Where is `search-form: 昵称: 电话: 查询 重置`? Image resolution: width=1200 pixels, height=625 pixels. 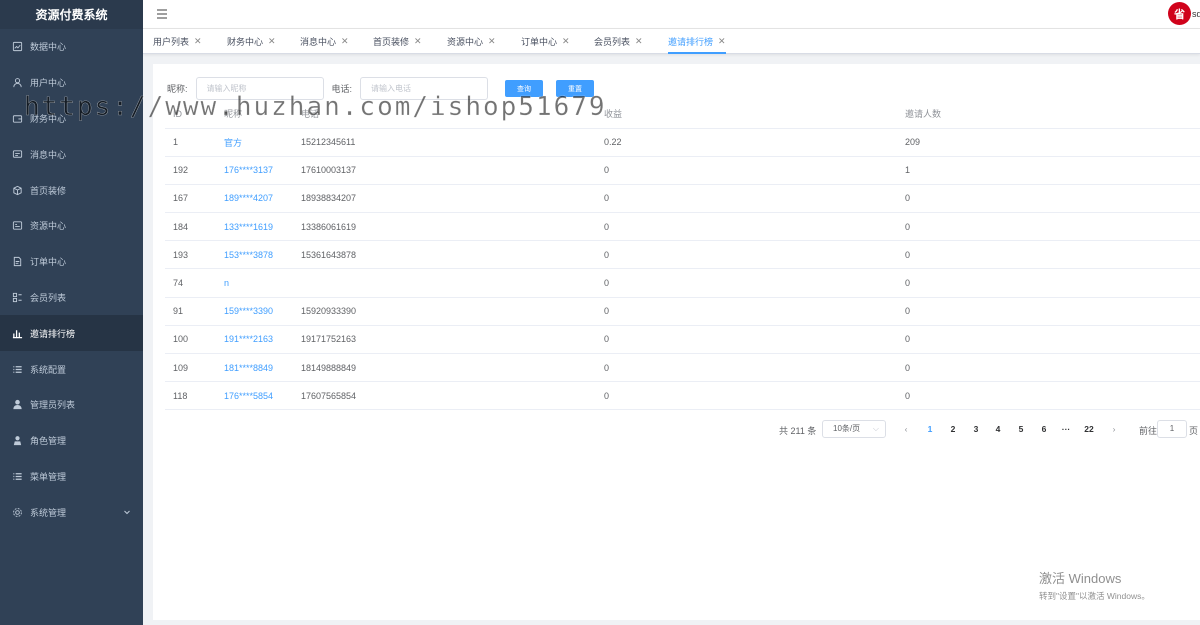 search-form: 昵称: 电话: 查询 重置 is located at coordinates (381, 88).